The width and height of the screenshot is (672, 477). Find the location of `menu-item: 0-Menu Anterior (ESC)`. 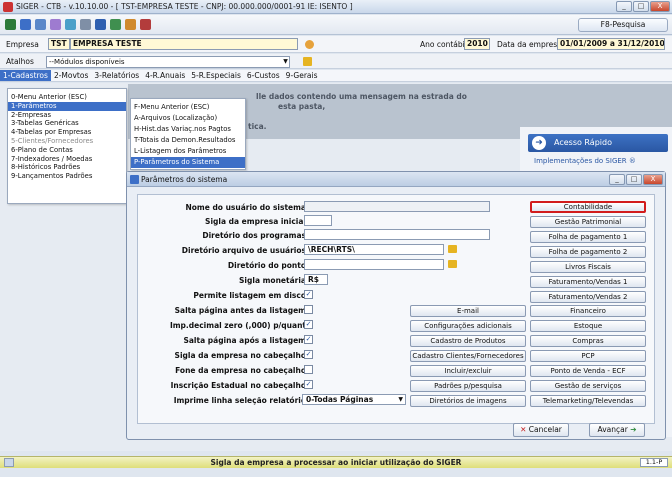

menu-item: 0-Menu Anterior (ESC) is located at coordinates (67, 97).